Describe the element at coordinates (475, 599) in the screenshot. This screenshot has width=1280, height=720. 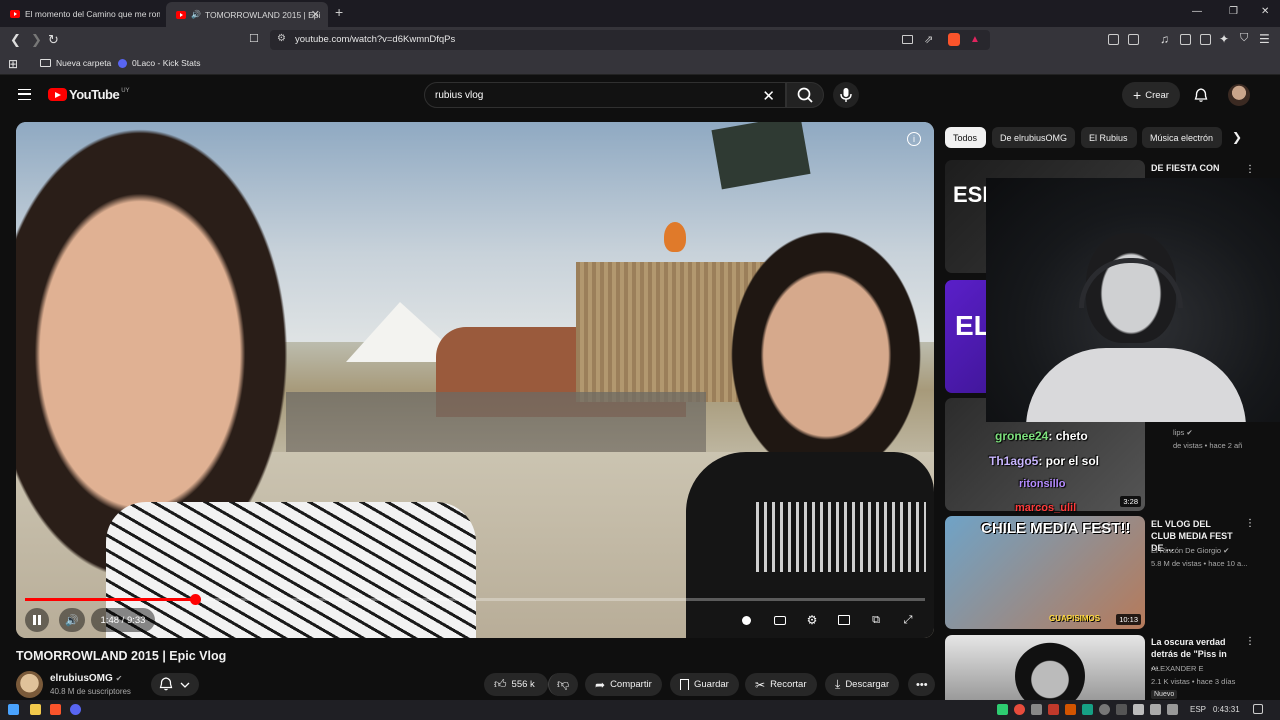
I see `progress-bar` at that location.